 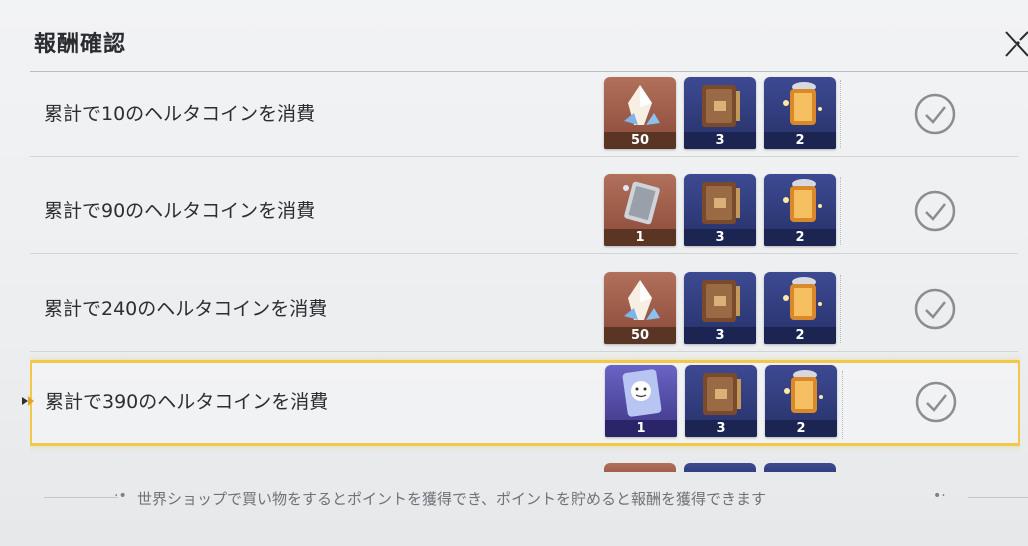 I want to click on reward-condition-label: 累計で10のヘルタコインを消費, so click(x=180, y=114).